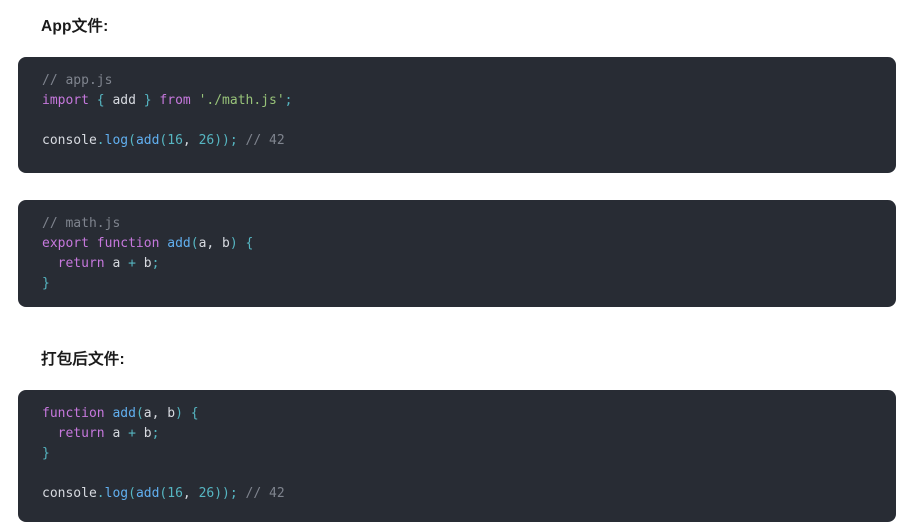 The image size is (914, 532). I want to click on code-token-keyword: from, so click(175, 100).